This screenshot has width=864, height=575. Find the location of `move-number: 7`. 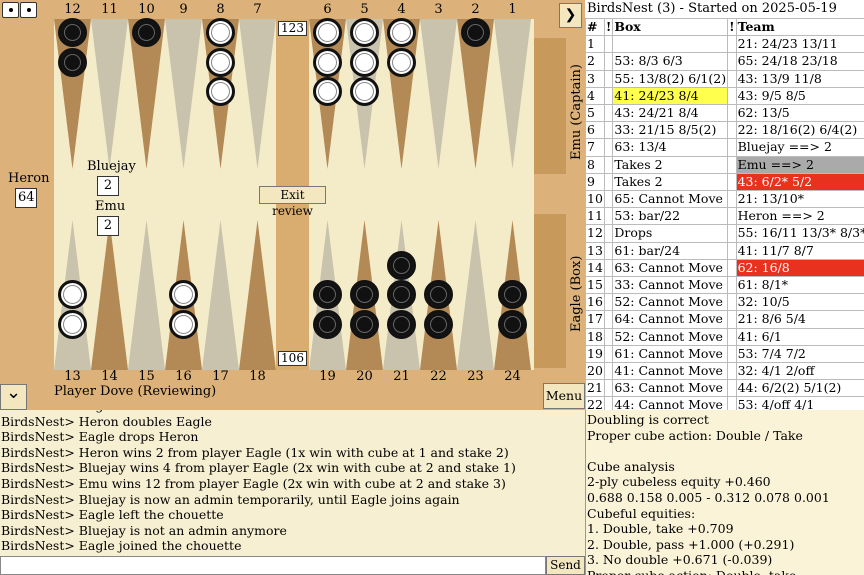

move-number: 7 is located at coordinates (595, 147).